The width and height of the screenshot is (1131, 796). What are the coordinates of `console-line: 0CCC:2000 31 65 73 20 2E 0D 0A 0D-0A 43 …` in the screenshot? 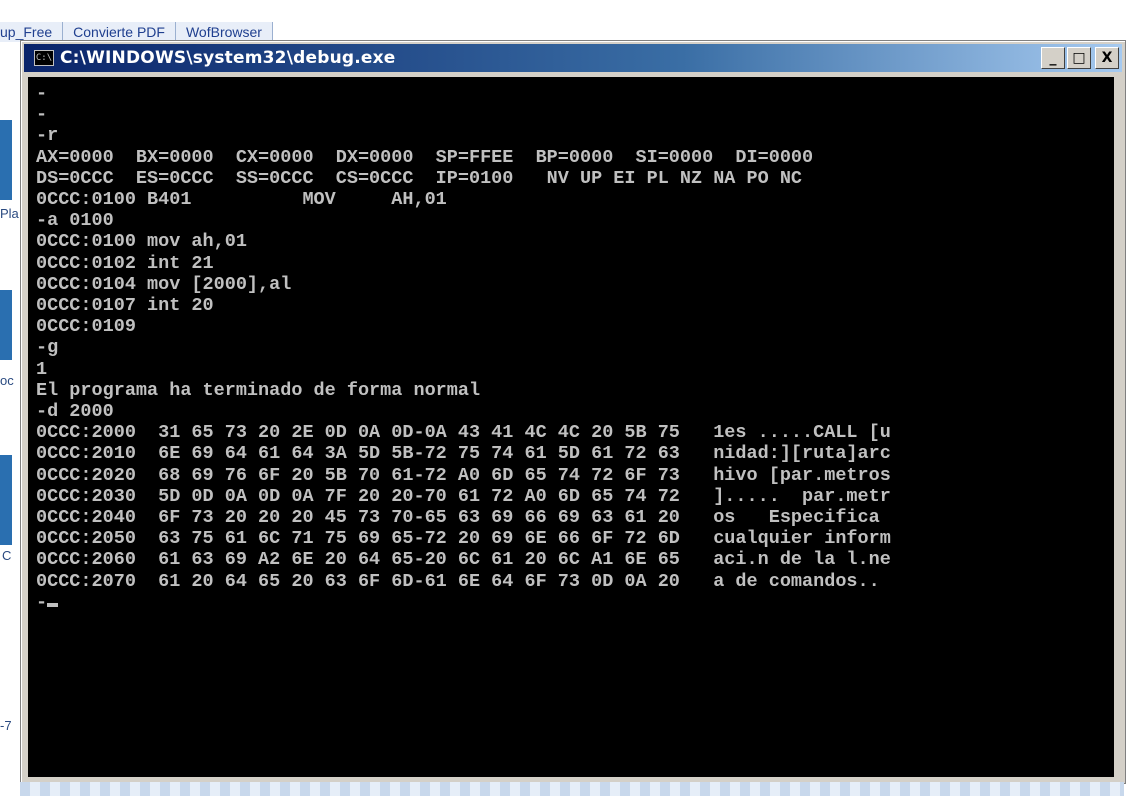 It's located at (463, 433).